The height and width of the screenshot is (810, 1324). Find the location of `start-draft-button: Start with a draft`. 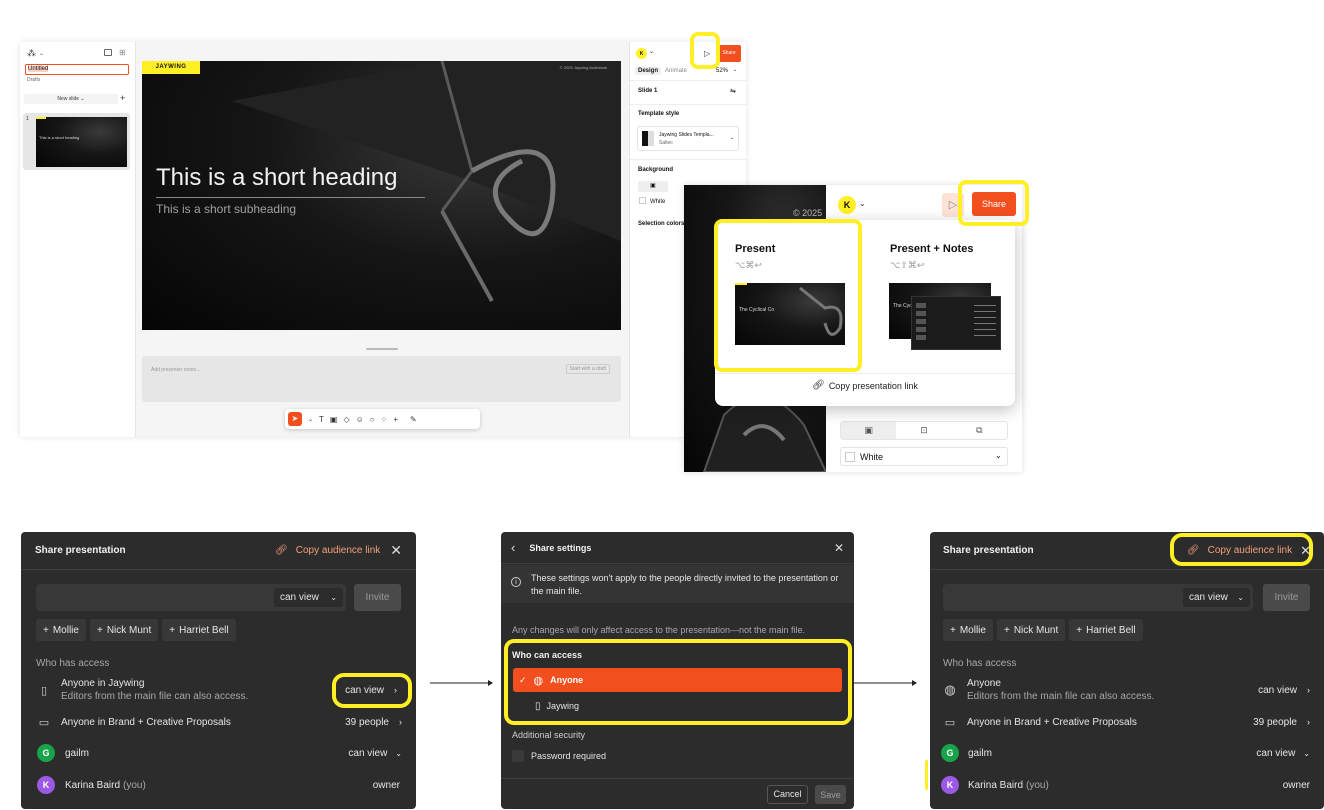

start-draft-button: Start with a draft is located at coordinates (587, 369).